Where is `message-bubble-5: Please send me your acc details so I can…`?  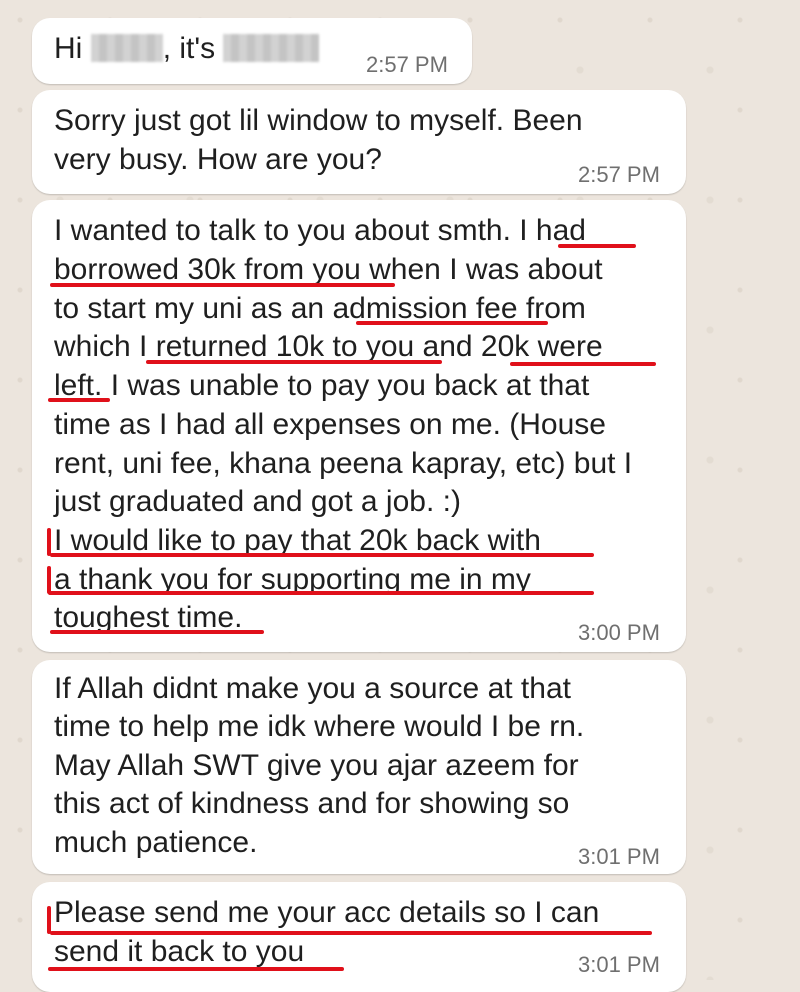 message-bubble-5: Please send me your acc details so I can… is located at coordinates (359, 937).